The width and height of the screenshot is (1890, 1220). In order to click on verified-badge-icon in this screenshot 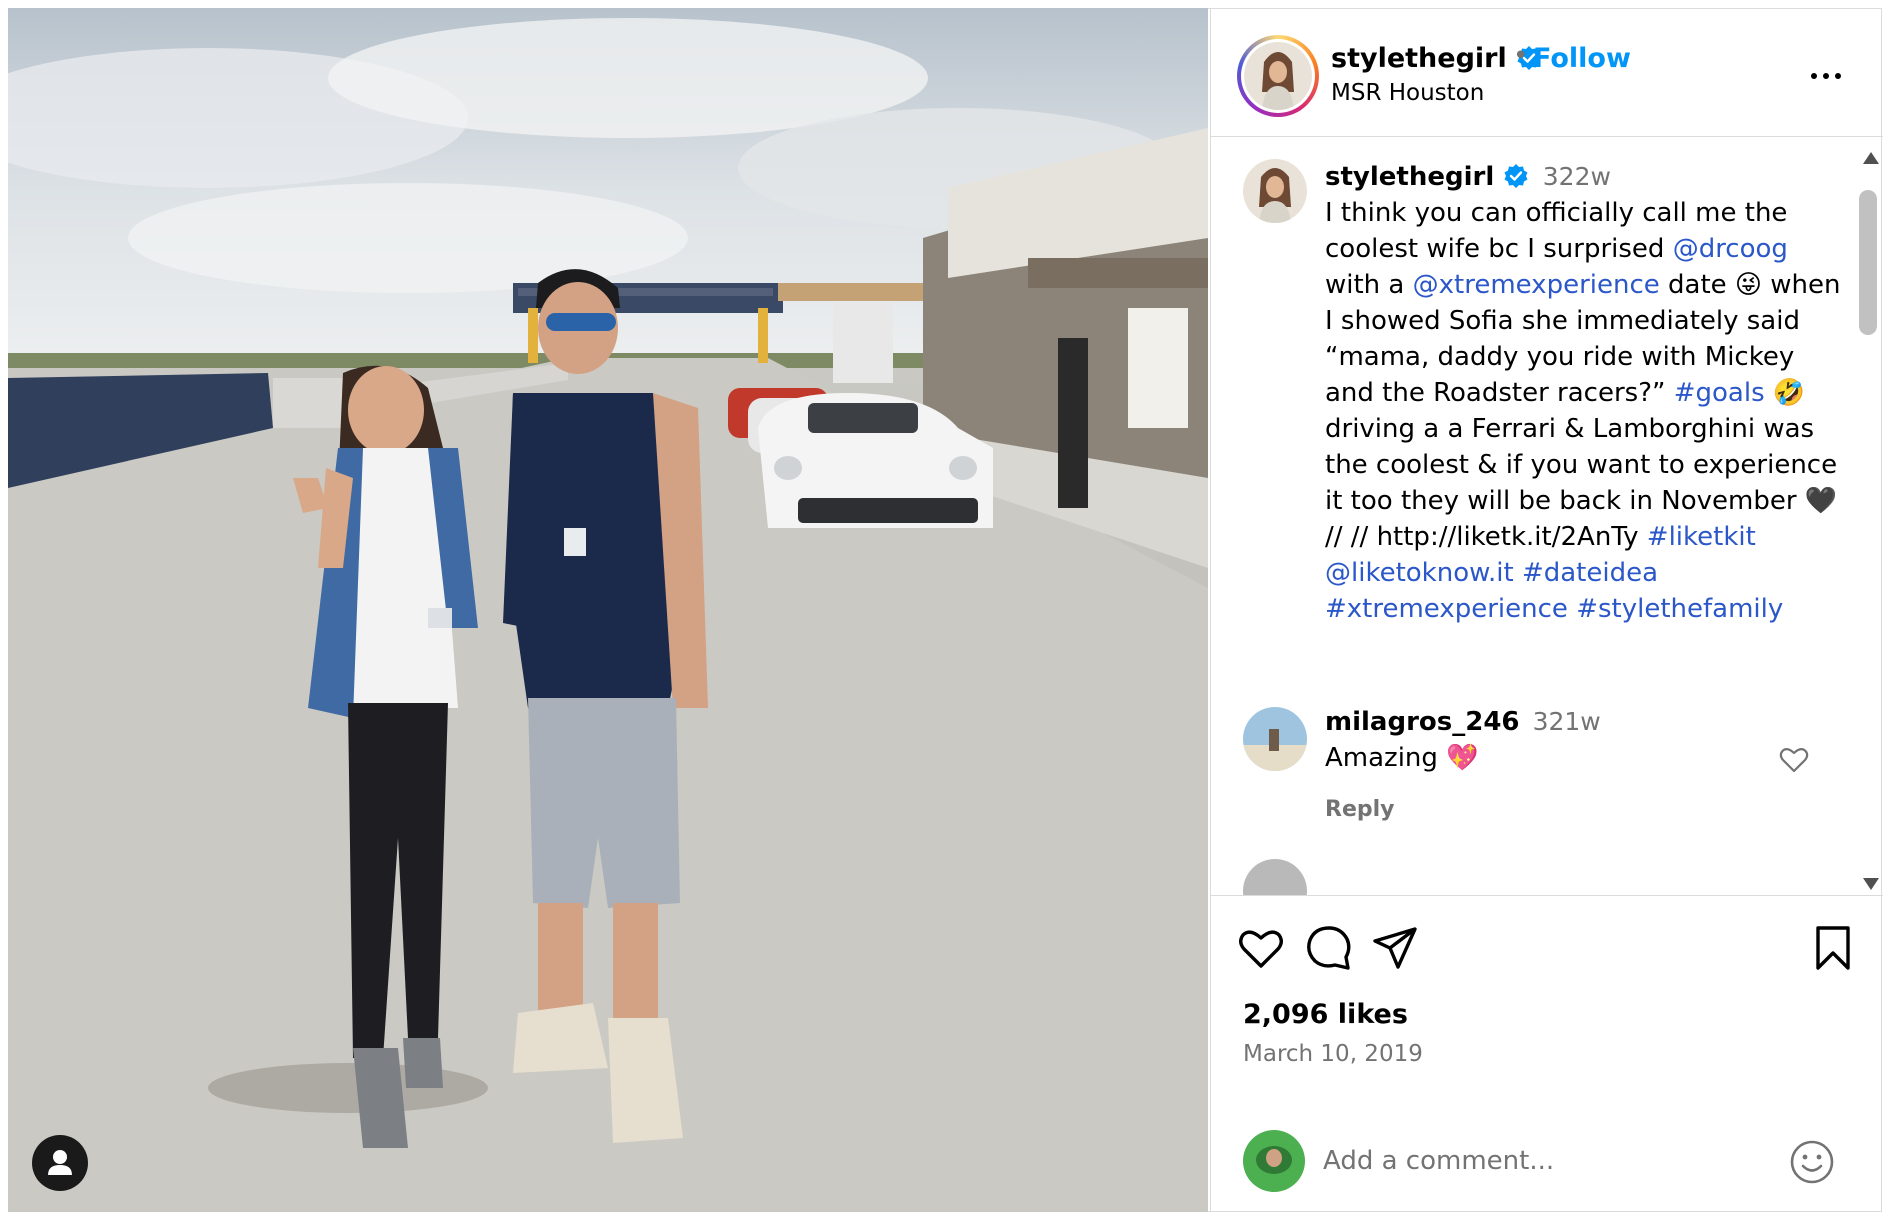, I will do `click(1515, 176)`.